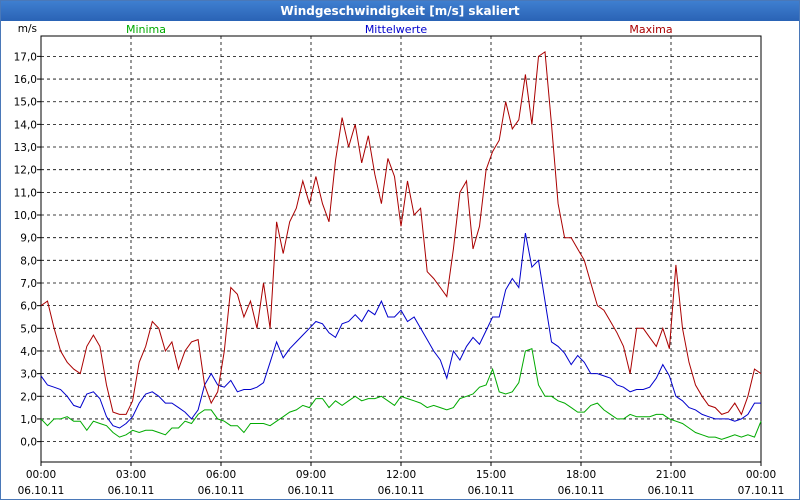 The image size is (800, 500). I want to click on xtick-time-label: 09:00, so click(311, 475).